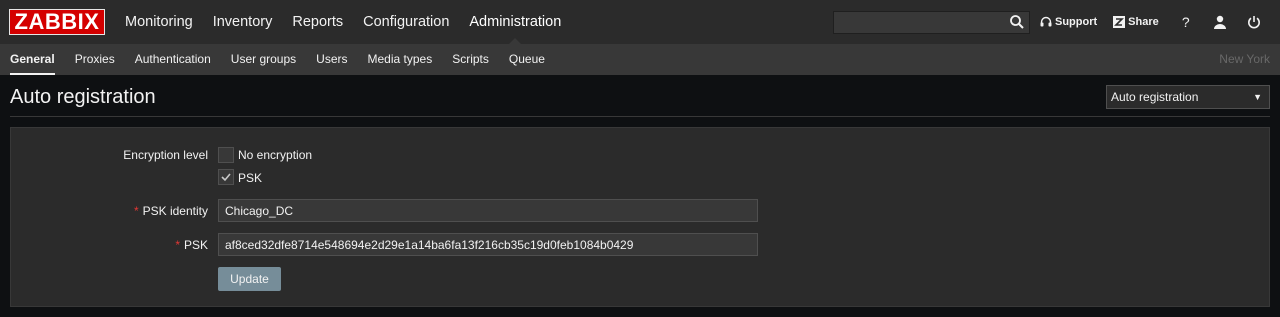  I want to click on submenu-user-groups: User groups, so click(263, 59).